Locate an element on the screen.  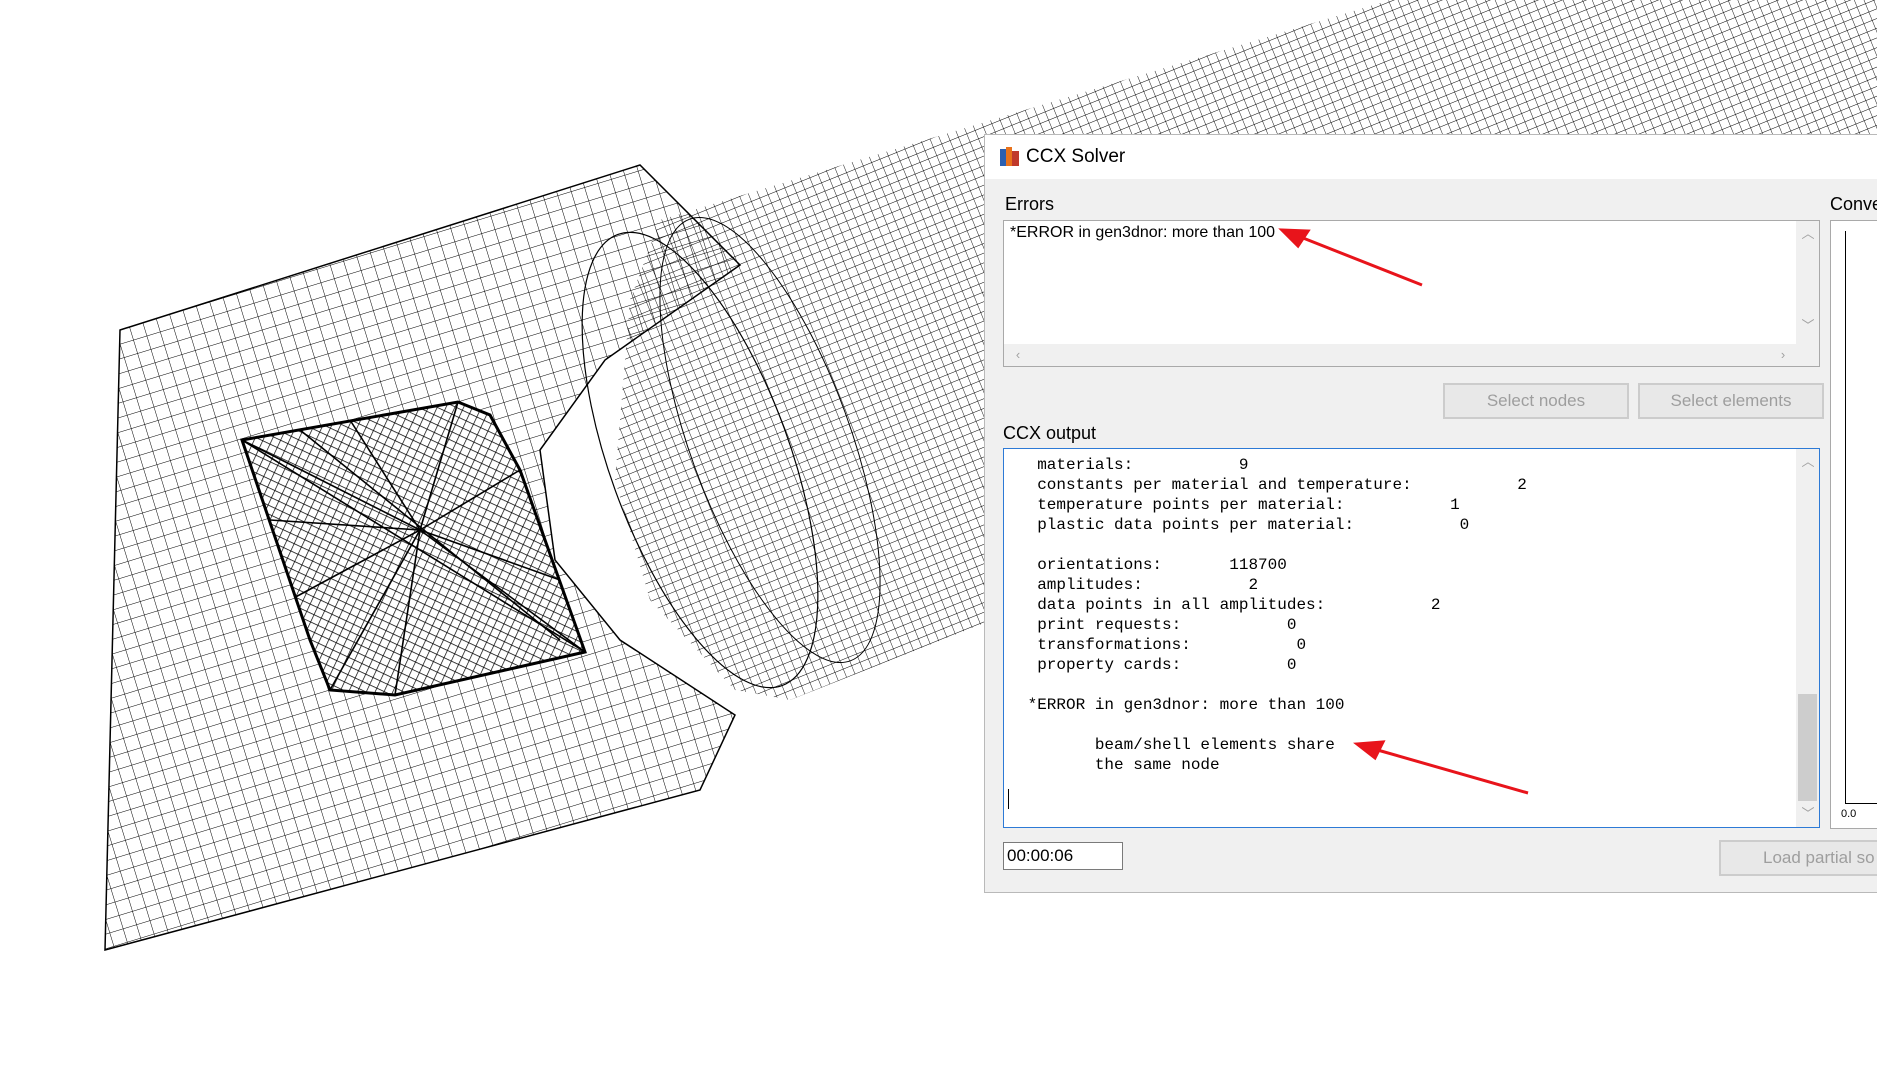
select-elements-button: Select elements is located at coordinates (1731, 401).